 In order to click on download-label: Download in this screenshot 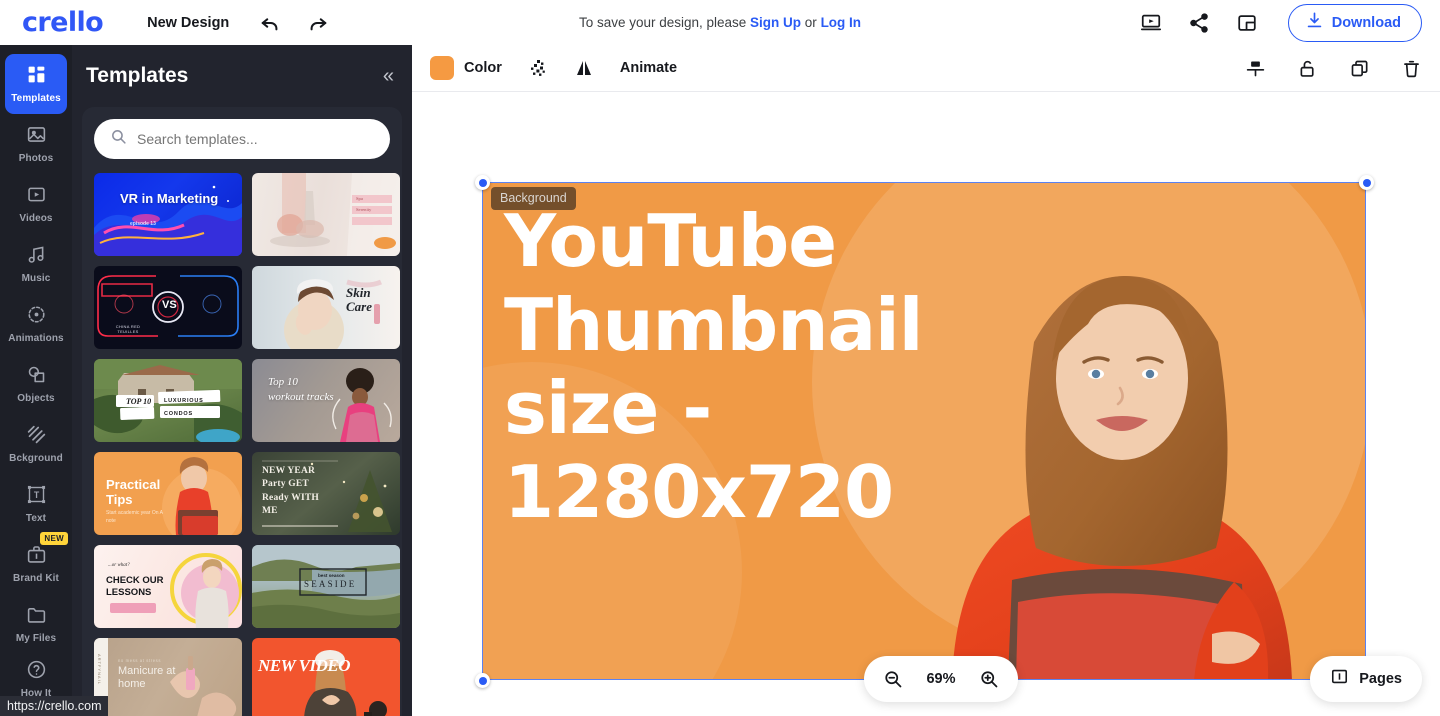, I will do `click(1366, 22)`.